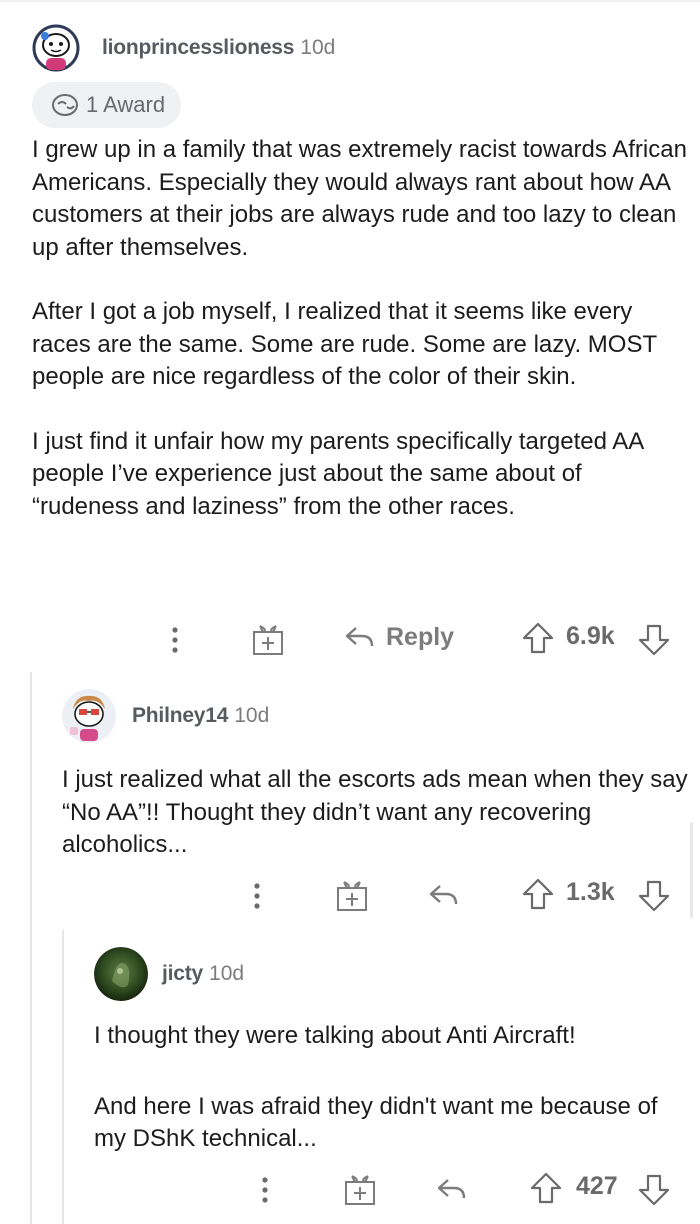  What do you see at coordinates (65, 105) in the screenshot?
I see `award-icon` at bounding box center [65, 105].